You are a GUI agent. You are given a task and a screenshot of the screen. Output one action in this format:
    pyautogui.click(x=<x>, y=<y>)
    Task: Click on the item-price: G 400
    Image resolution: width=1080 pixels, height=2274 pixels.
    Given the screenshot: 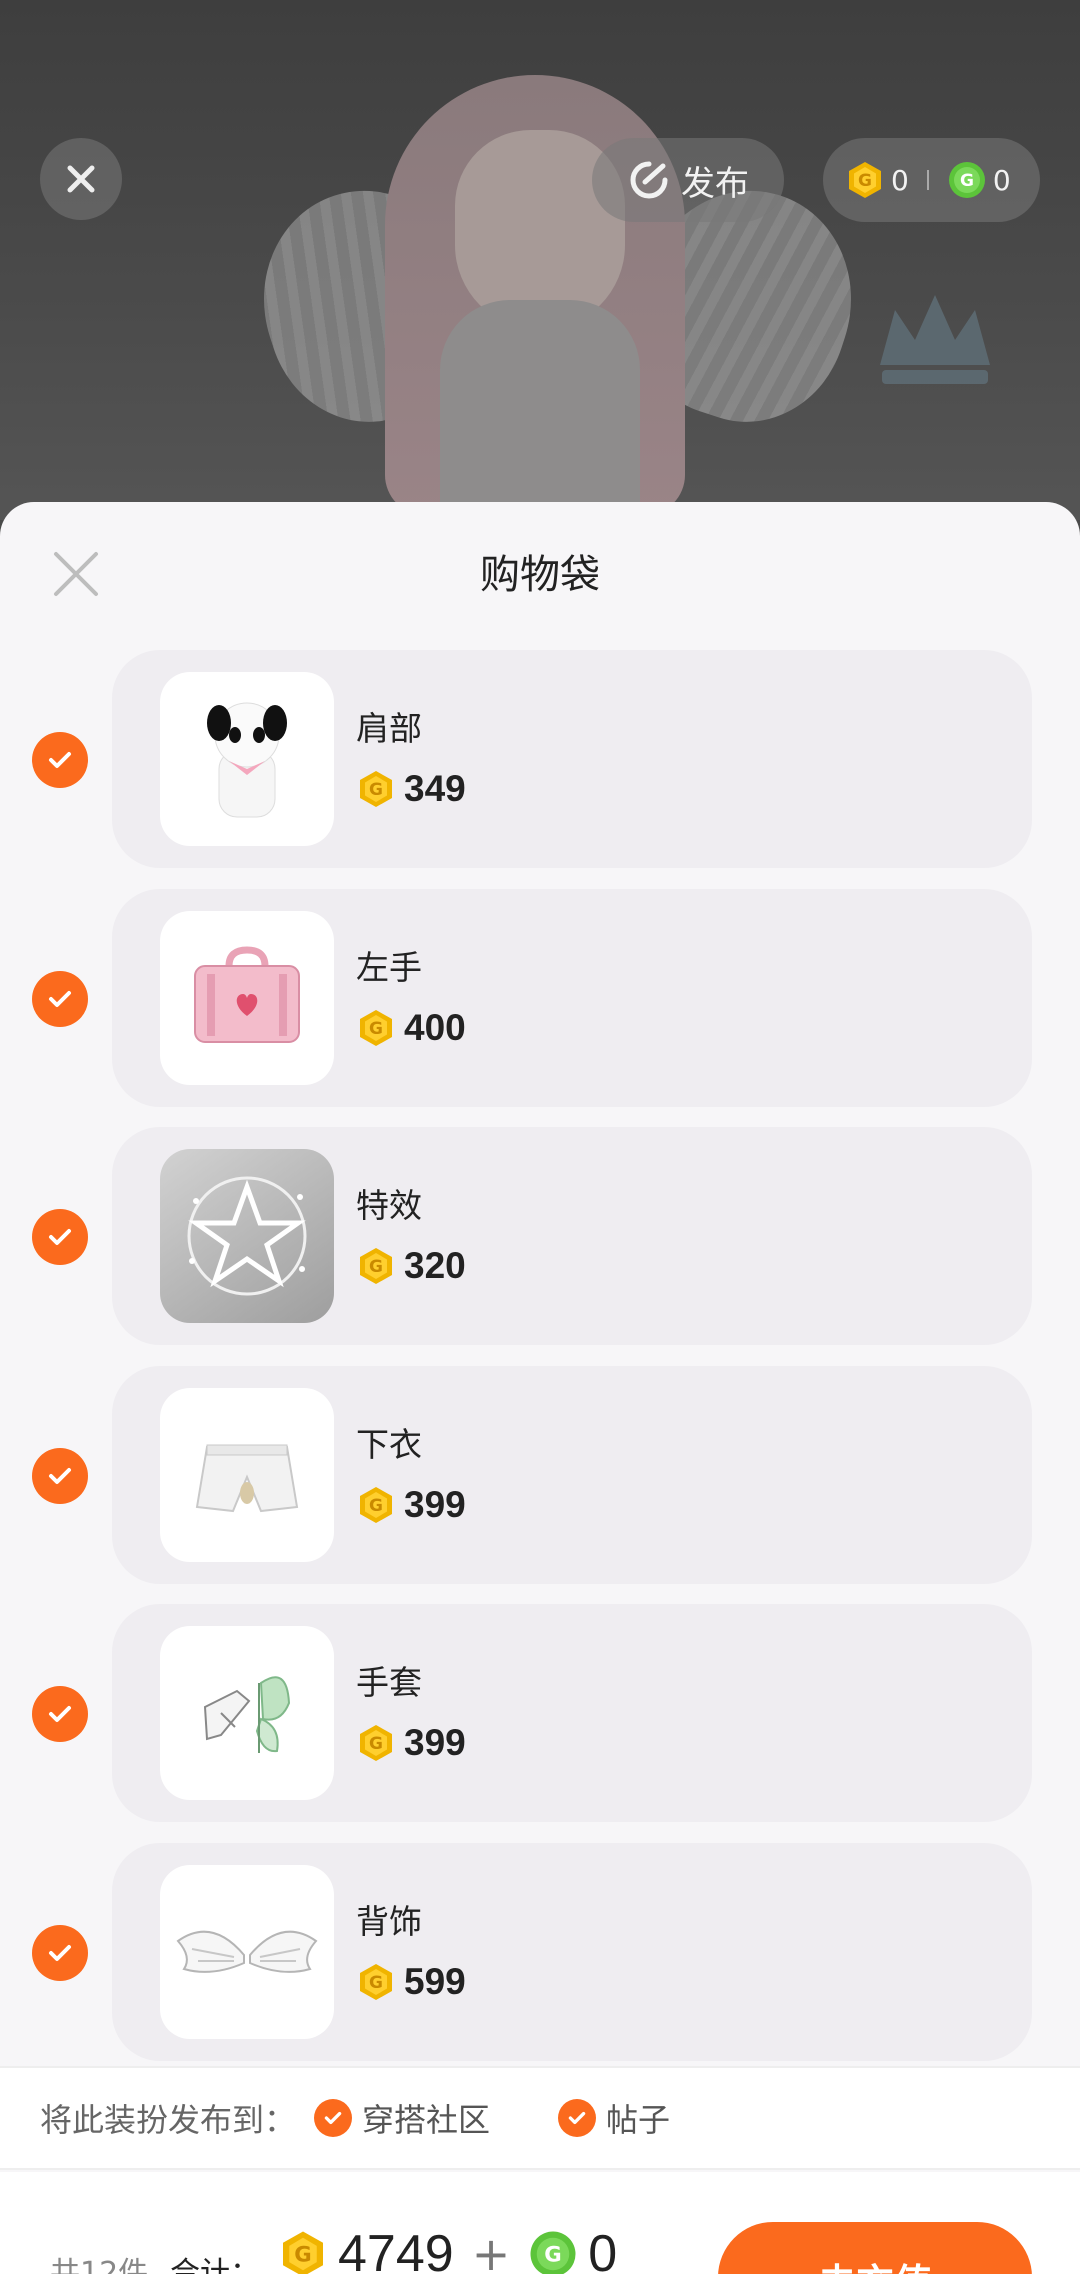 What is the action you would take?
    pyautogui.click(x=411, y=1028)
    